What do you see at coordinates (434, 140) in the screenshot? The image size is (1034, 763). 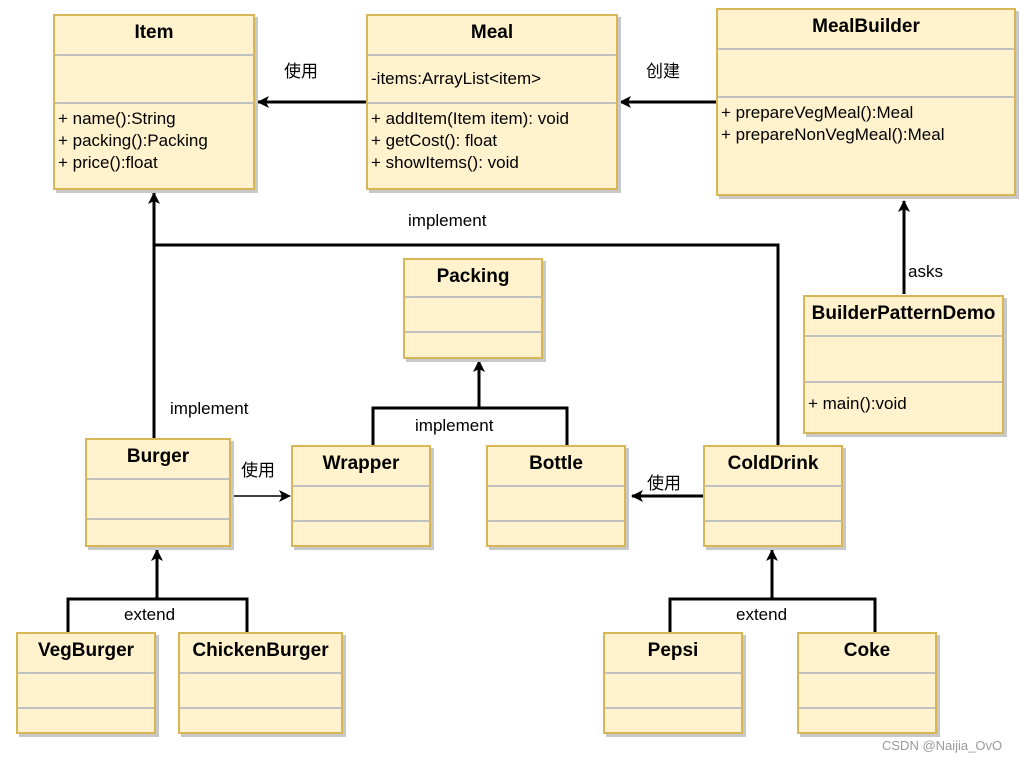 I see `method: + getCost(): float` at bounding box center [434, 140].